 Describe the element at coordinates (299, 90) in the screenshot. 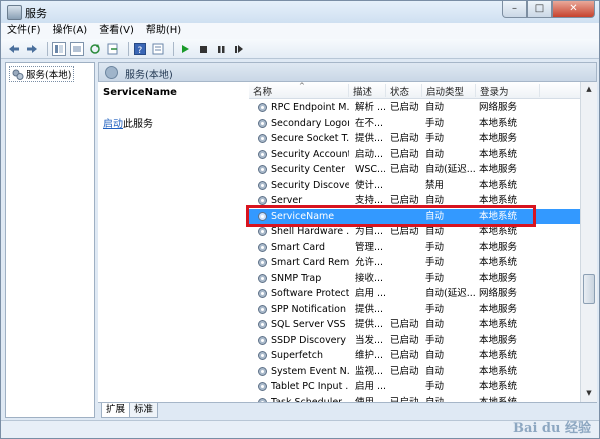

I see `column-name: 名称 ^` at that location.